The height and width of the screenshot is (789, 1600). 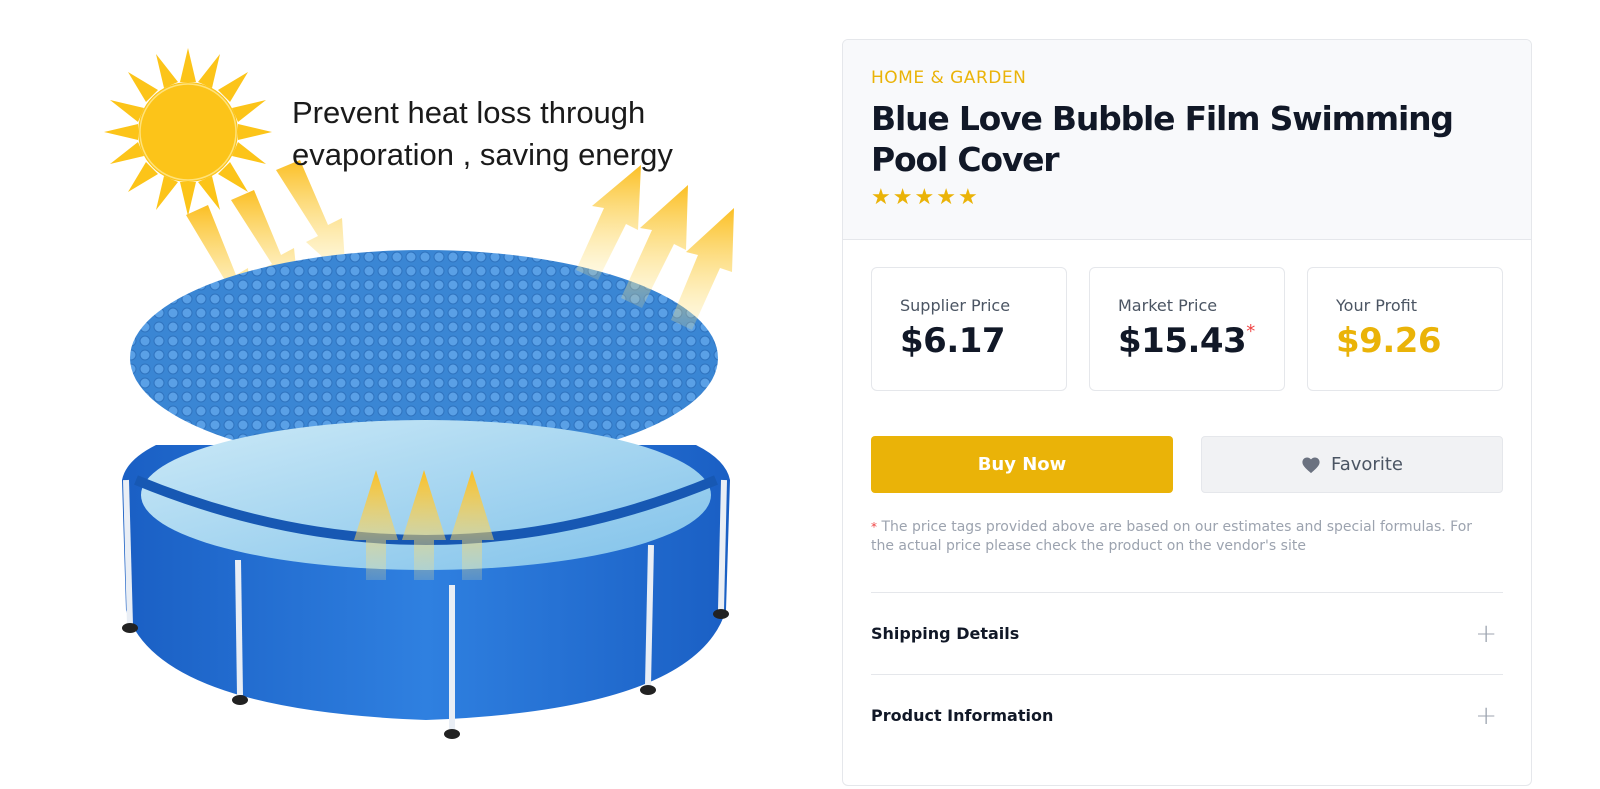 What do you see at coordinates (1187, 198) in the screenshot?
I see `rating-stars: ★ ★ ★ ★ ★` at bounding box center [1187, 198].